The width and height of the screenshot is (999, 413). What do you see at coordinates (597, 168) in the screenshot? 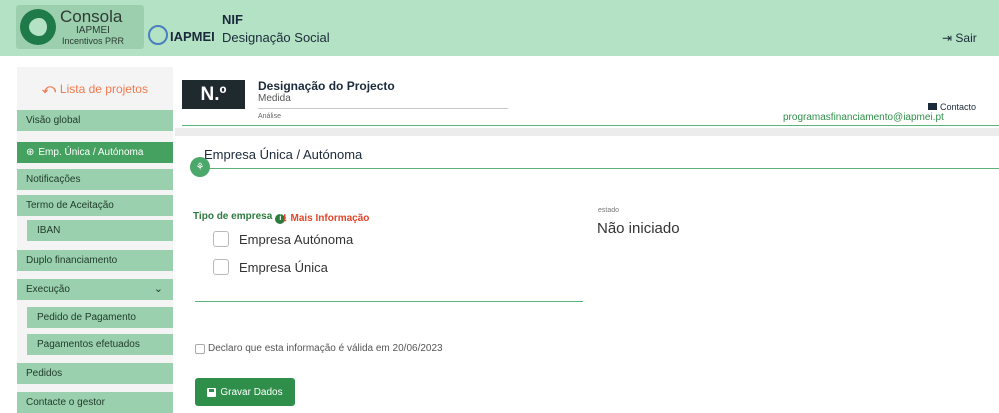
I see `card-title-divider` at bounding box center [597, 168].